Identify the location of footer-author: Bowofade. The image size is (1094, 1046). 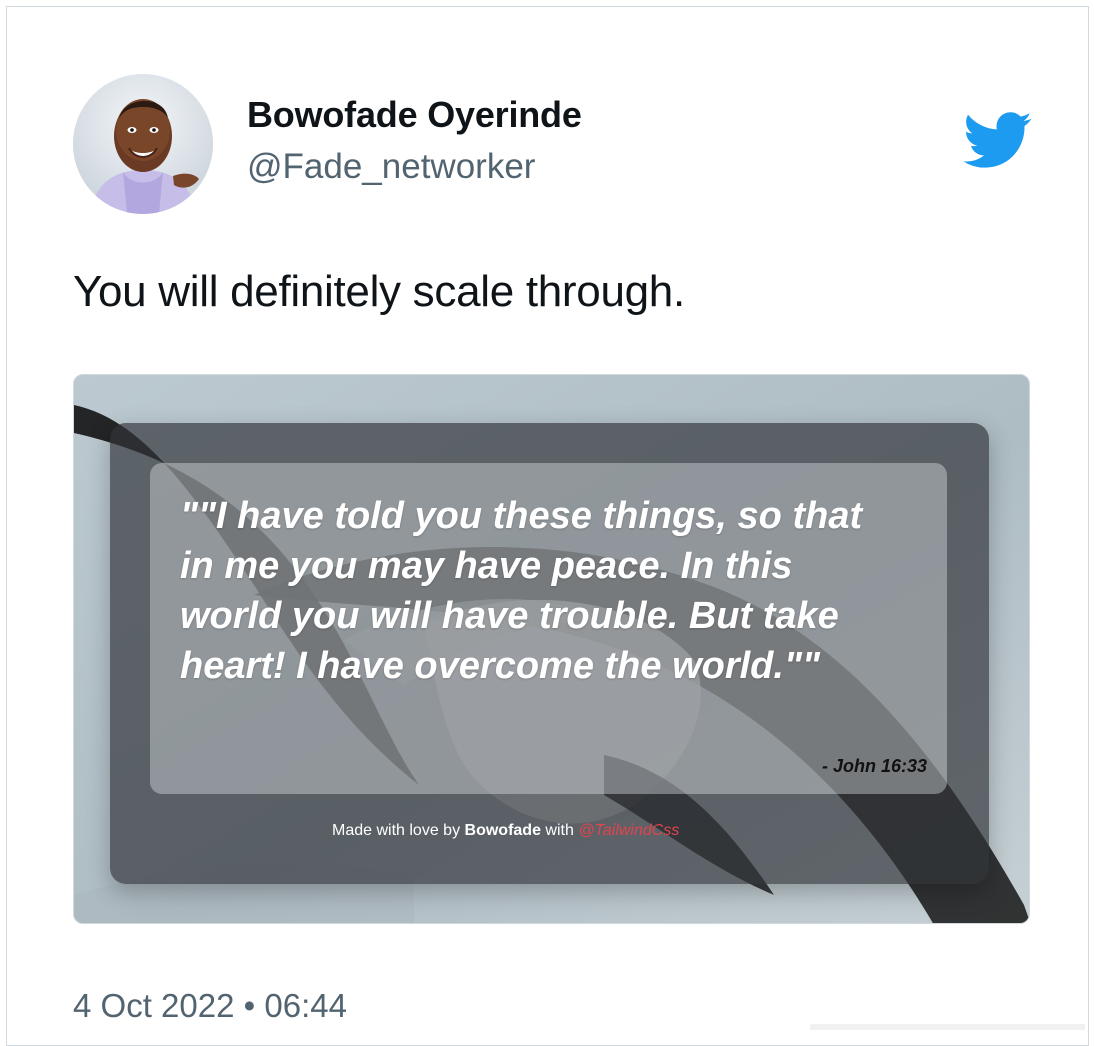
(502, 830).